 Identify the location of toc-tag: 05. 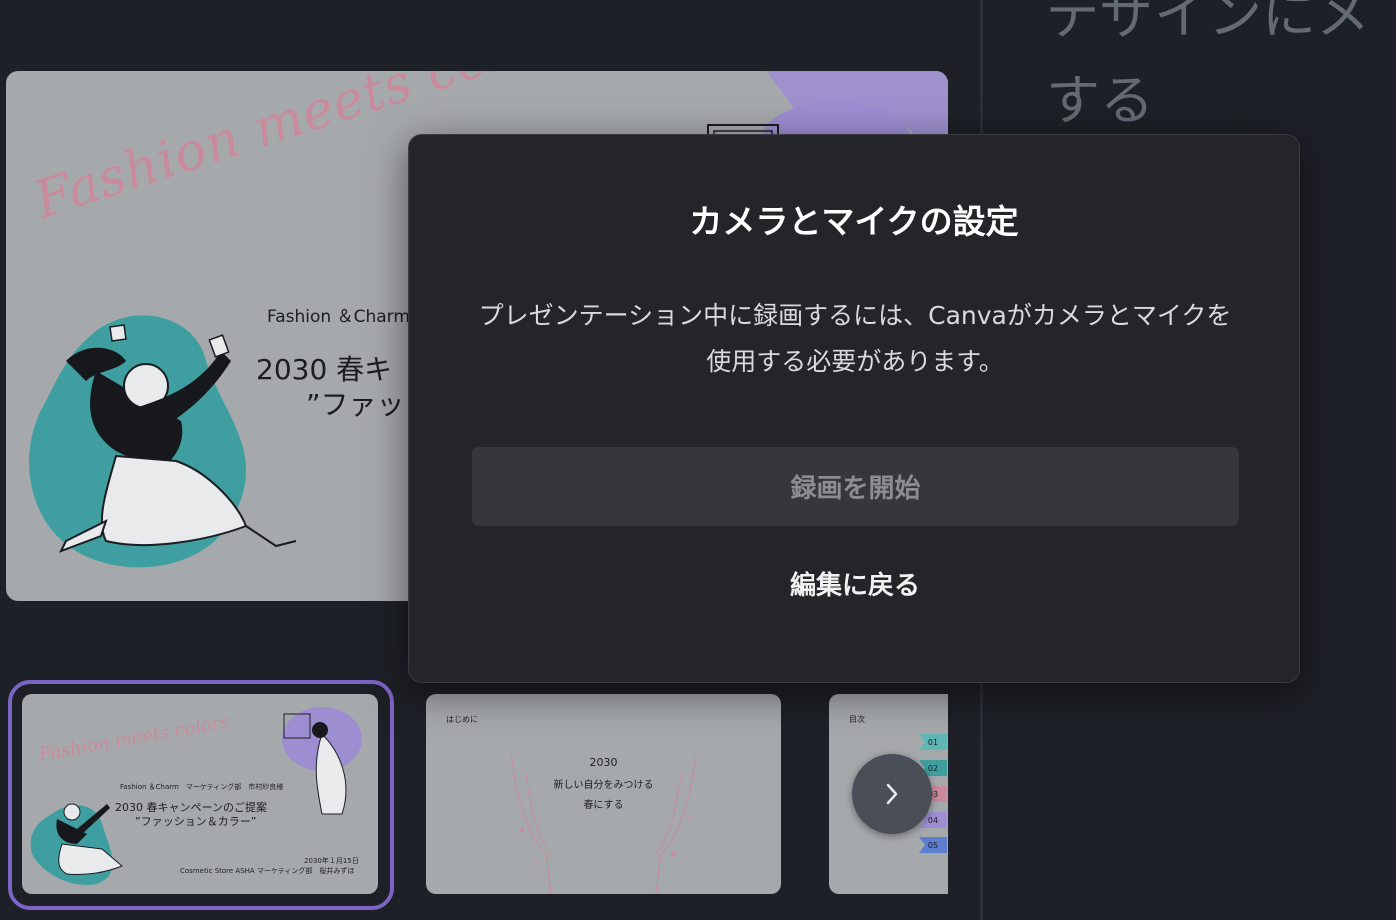
(933, 845).